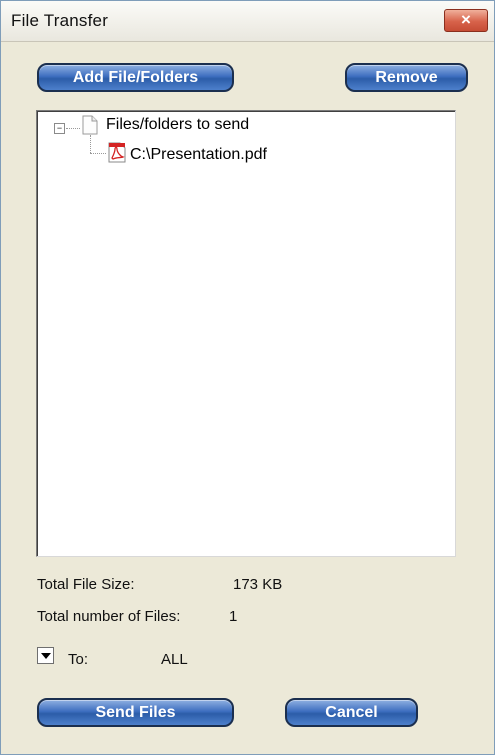 This screenshot has height=755, width=495. What do you see at coordinates (45, 655) in the screenshot?
I see `recipient-dropdown-arrow-icon` at bounding box center [45, 655].